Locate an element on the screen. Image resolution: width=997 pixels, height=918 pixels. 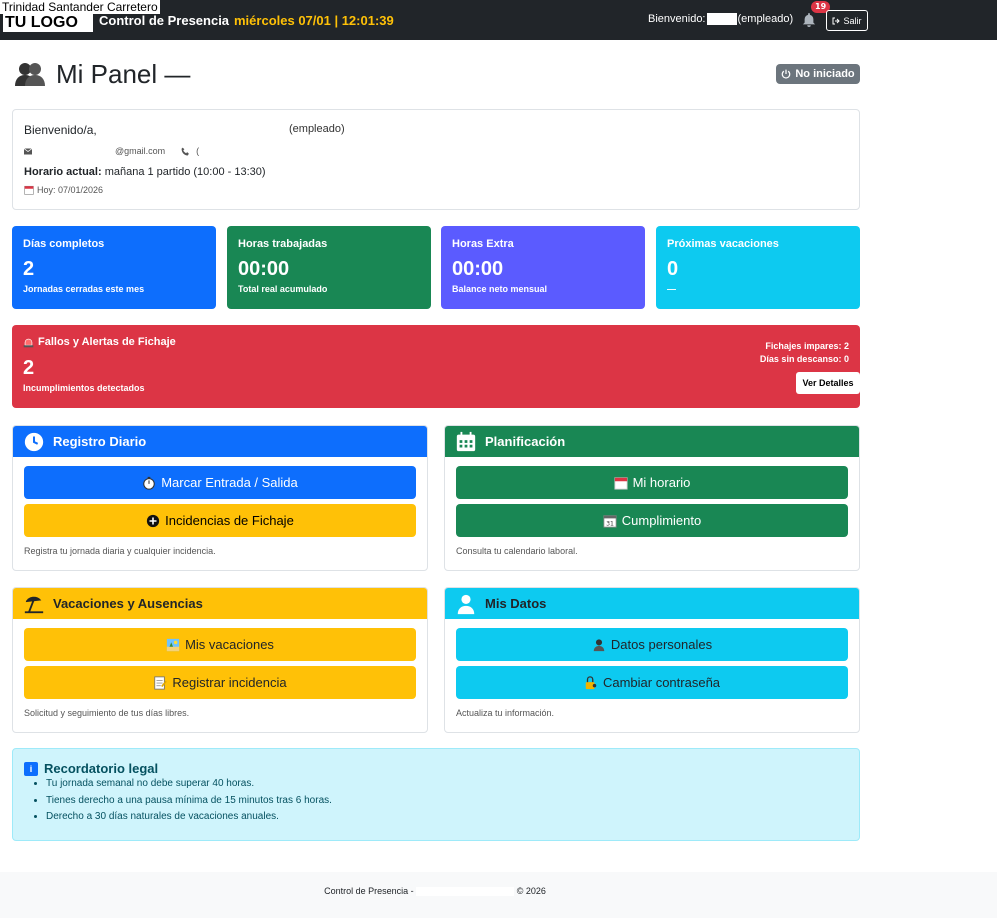
stat-title: Horas Extra is located at coordinates (483, 244).